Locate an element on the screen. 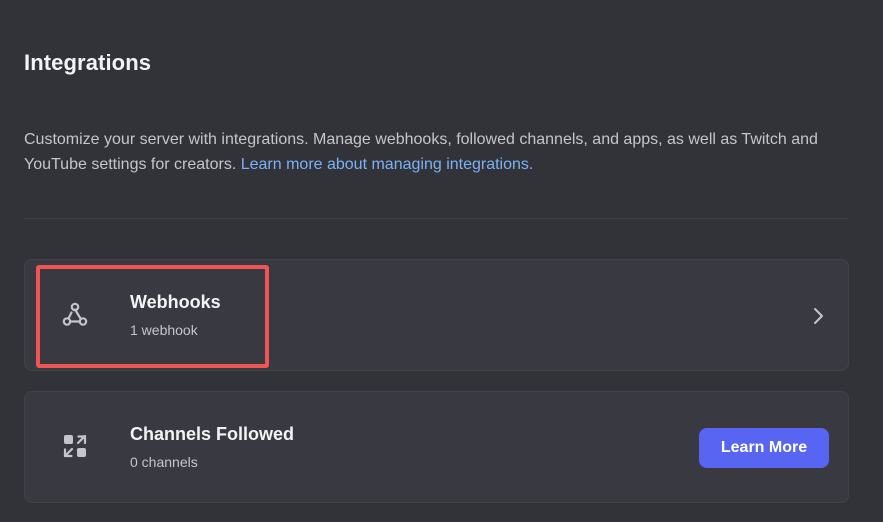  section-divider is located at coordinates (436, 218).